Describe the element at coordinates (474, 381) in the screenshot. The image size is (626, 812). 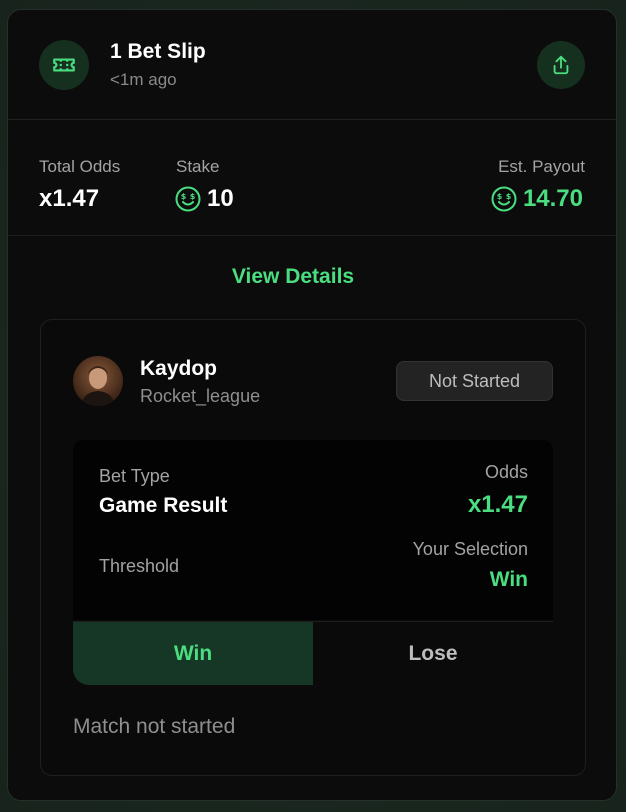
I see `status-badge: Not Started` at that location.